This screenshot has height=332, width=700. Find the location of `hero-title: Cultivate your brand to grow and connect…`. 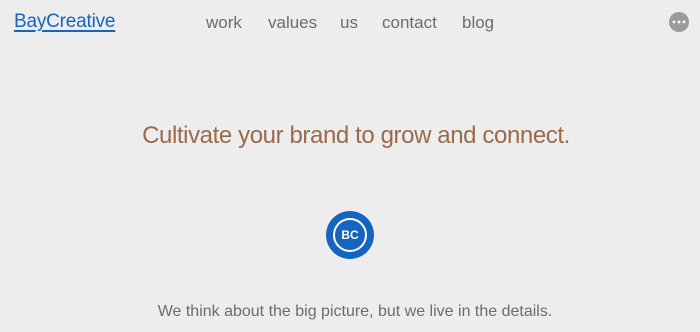

hero-title: Cultivate your brand to grow and connect… is located at coordinates (356, 135).